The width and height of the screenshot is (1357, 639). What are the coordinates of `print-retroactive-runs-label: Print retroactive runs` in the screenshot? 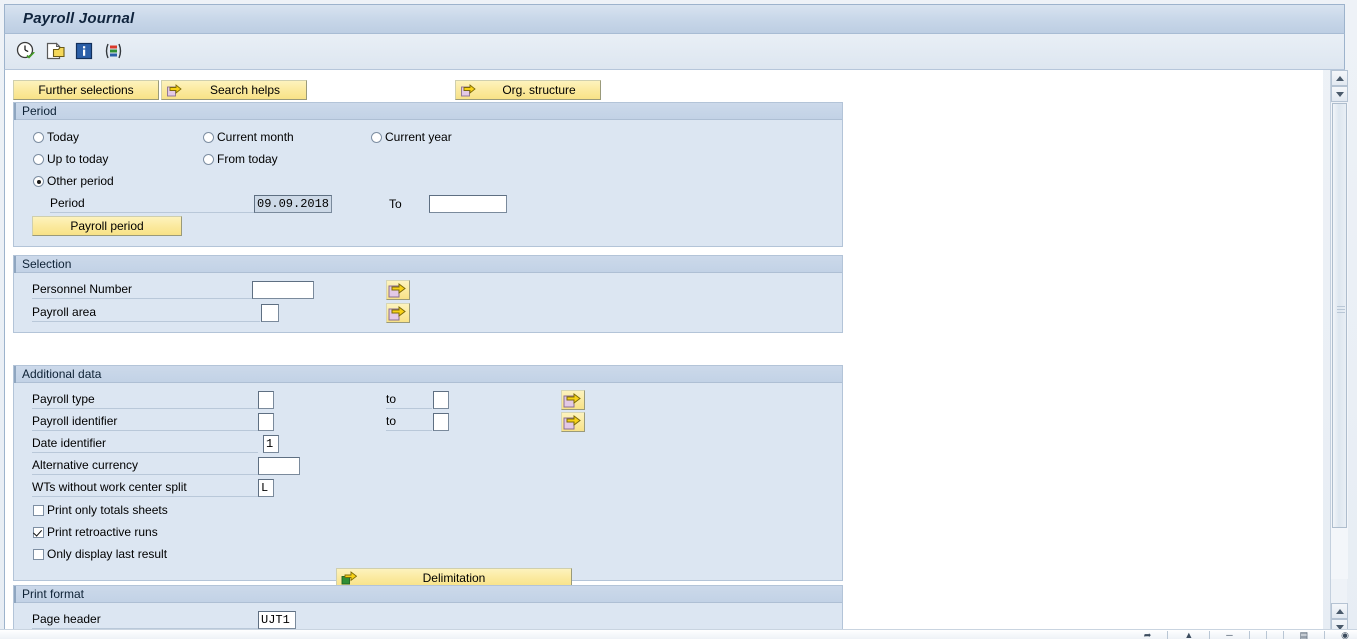 It's located at (102, 532).